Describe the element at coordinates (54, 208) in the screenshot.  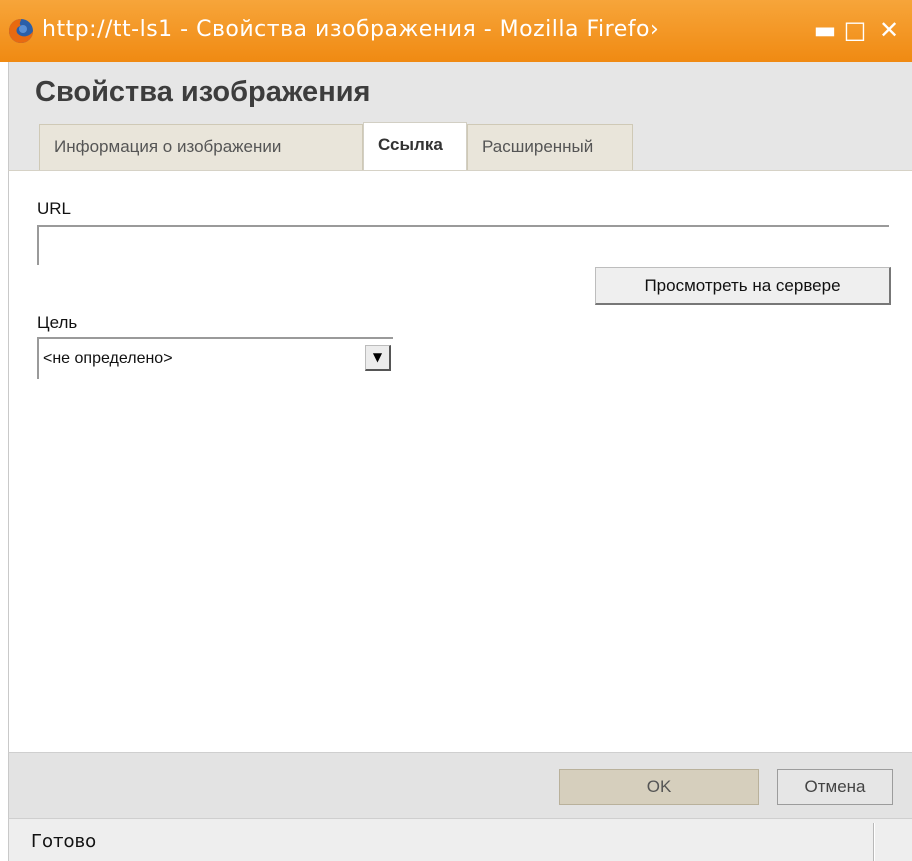
I see `url-label: URL` at that location.